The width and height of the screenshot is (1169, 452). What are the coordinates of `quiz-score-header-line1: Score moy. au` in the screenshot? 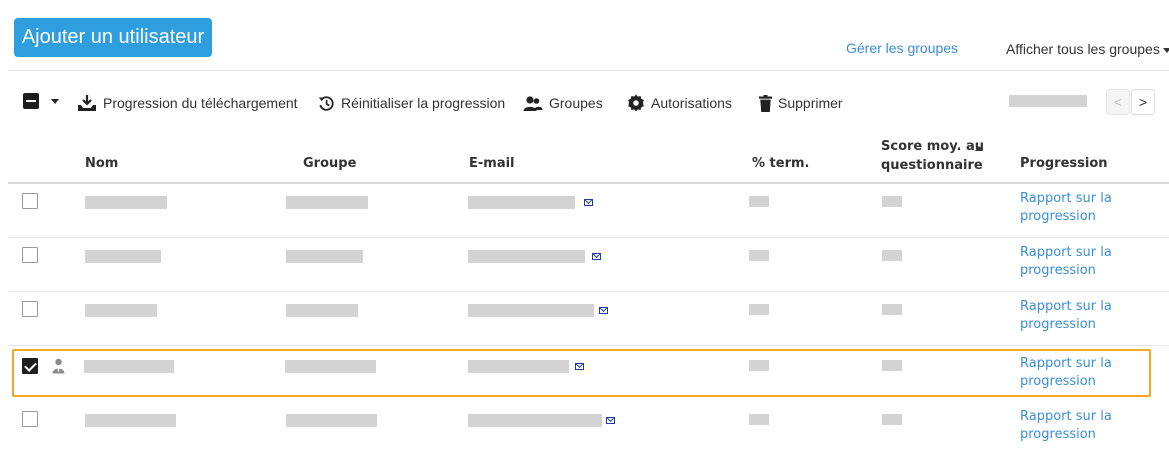 It's located at (933, 146).